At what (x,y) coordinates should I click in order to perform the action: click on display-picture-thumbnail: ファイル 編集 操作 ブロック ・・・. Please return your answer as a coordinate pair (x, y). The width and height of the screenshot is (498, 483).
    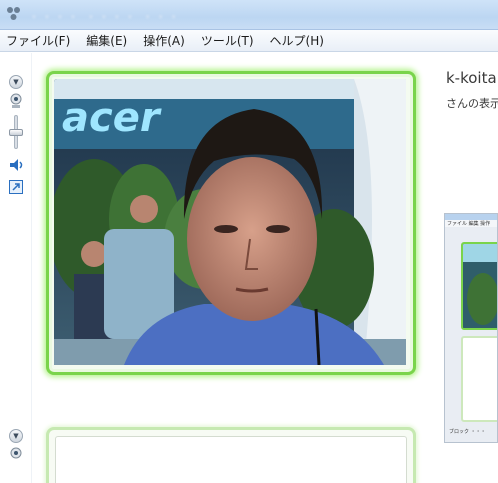
    Looking at the image, I should click on (471, 328).